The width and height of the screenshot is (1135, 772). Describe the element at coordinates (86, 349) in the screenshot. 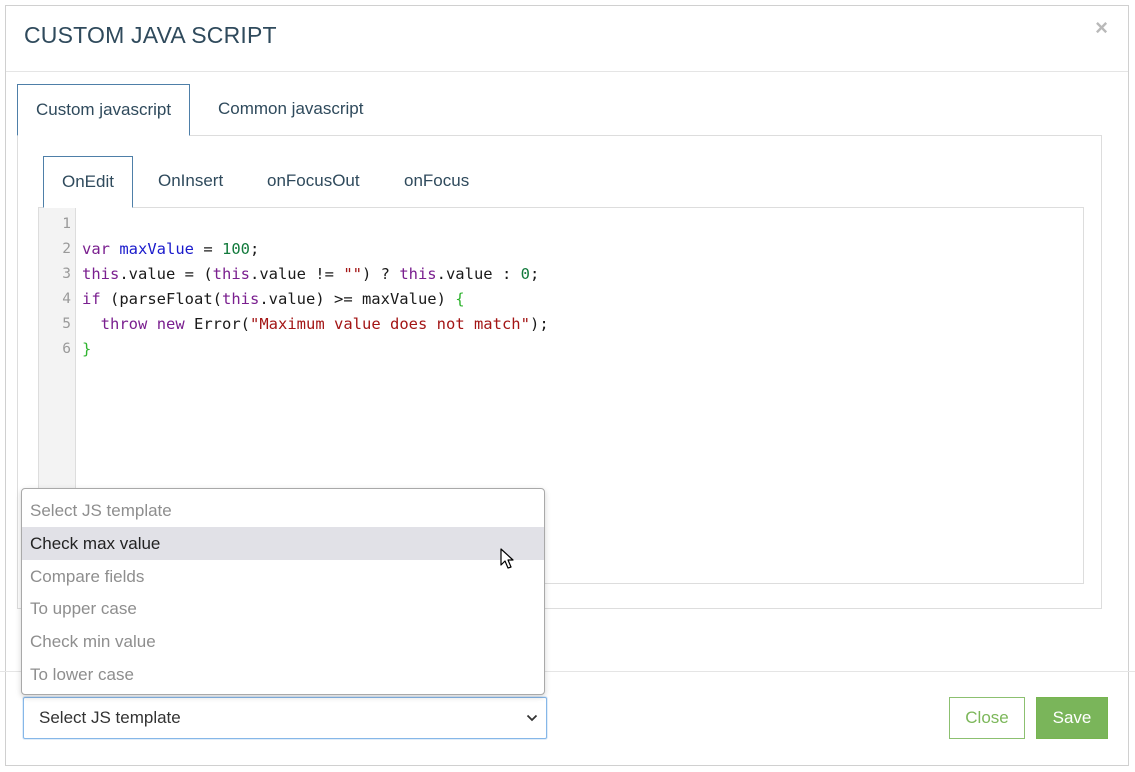

I see `code-line: }` at that location.